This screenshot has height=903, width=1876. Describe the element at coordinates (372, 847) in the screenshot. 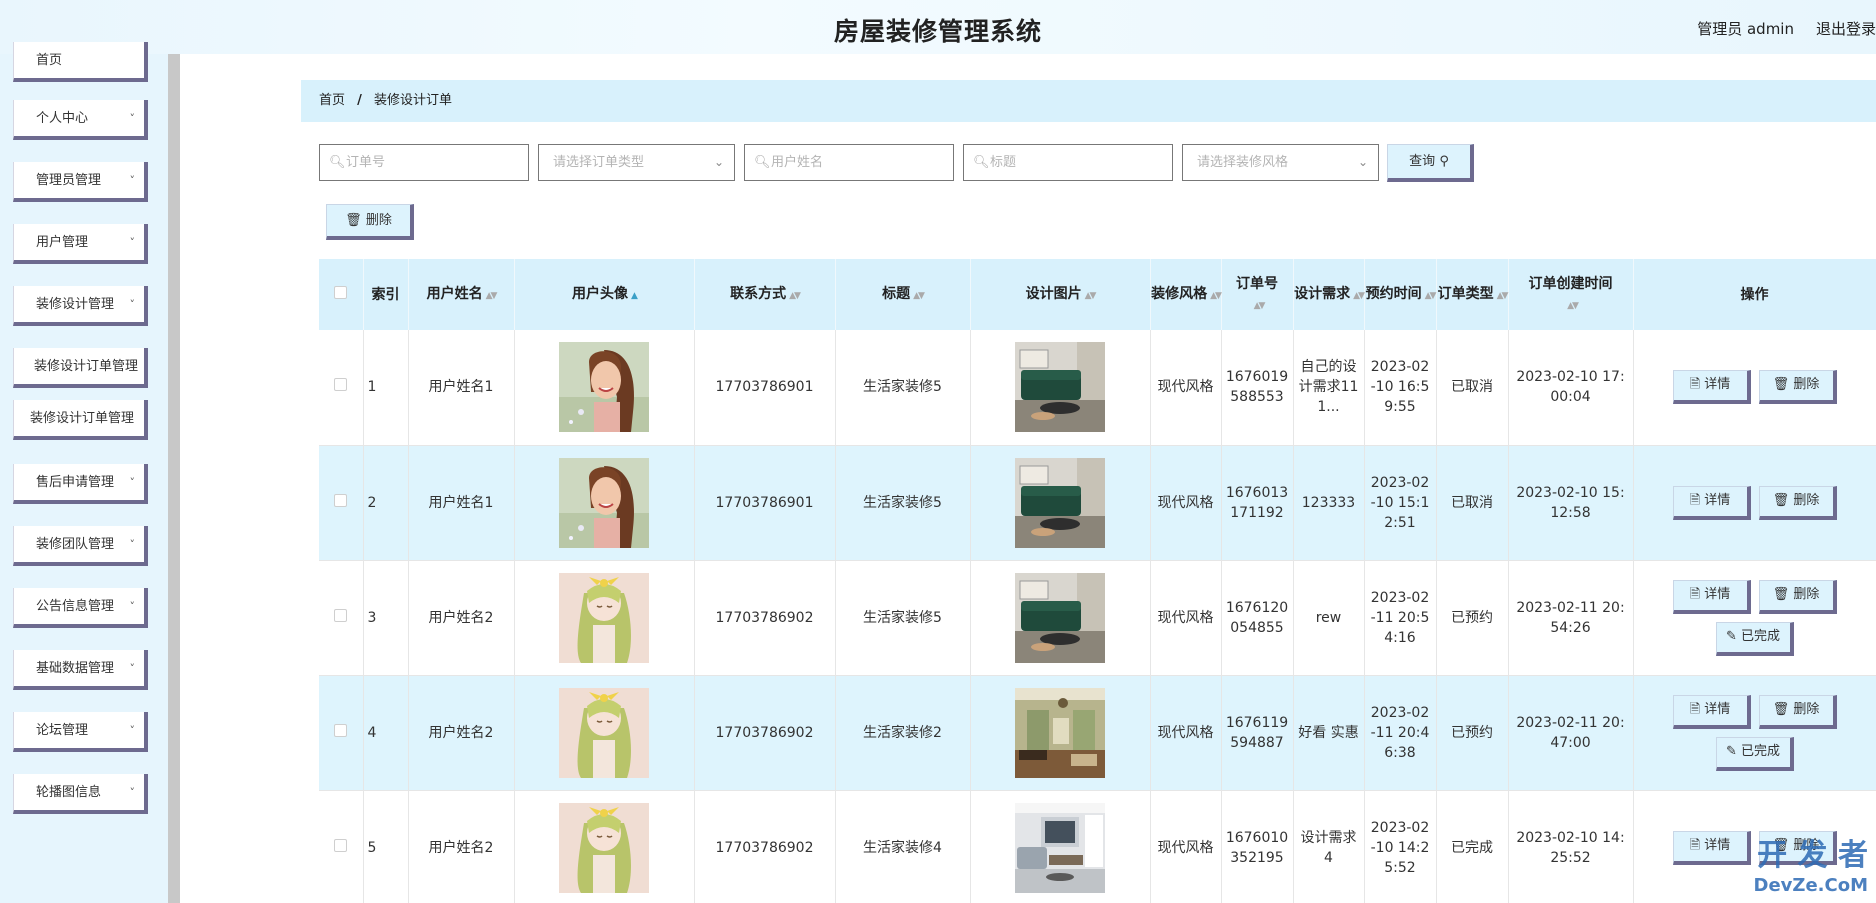

I see `row-index: 5` at that location.